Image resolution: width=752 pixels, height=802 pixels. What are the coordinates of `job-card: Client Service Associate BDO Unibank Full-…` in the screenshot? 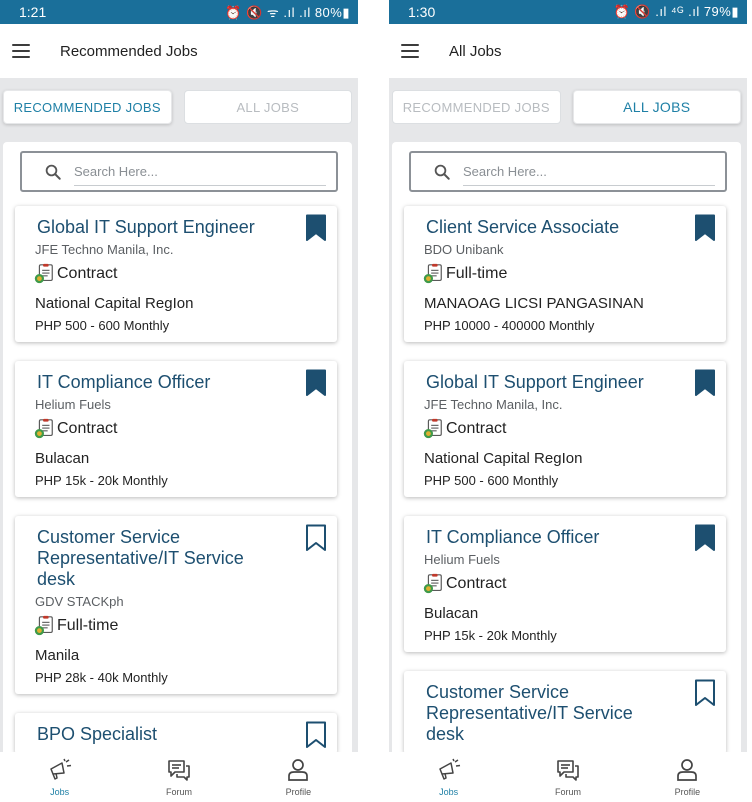 It's located at (565, 274).